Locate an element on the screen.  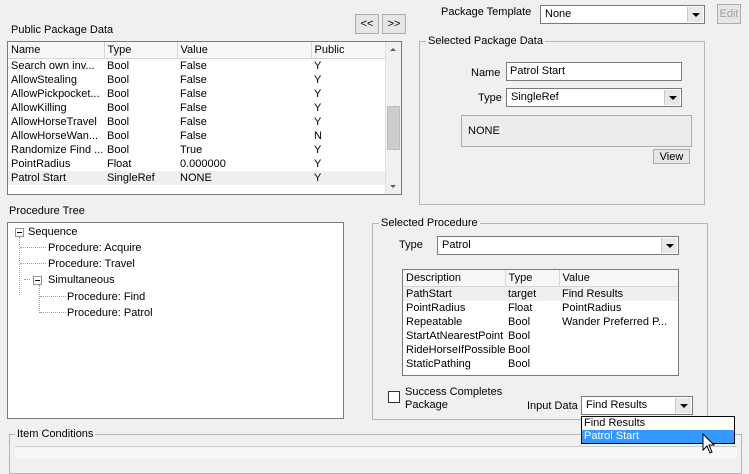
input-data-dropdown: Find Results is located at coordinates (637, 405).